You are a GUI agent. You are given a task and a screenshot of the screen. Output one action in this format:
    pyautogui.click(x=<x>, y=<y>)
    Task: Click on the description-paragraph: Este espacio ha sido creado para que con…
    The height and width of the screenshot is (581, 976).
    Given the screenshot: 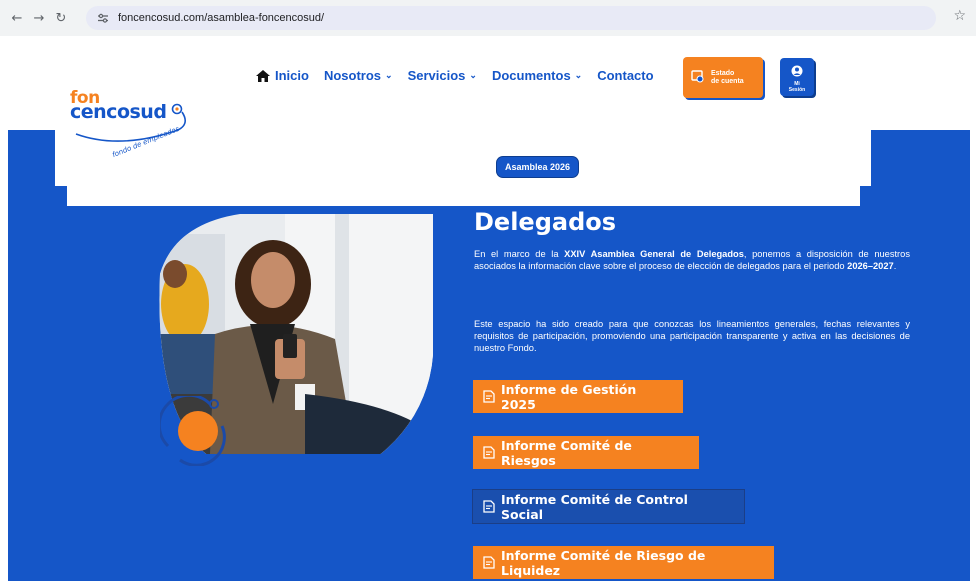 What is the action you would take?
    pyautogui.click(x=692, y=336)
    